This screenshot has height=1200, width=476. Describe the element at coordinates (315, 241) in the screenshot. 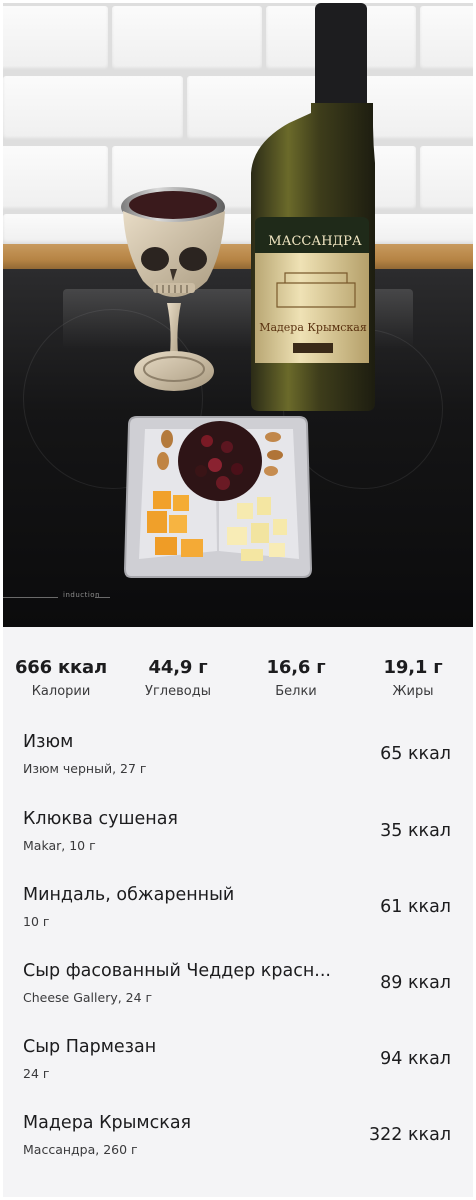

I see `bottle-brand: МАССАНДРА` at that location.